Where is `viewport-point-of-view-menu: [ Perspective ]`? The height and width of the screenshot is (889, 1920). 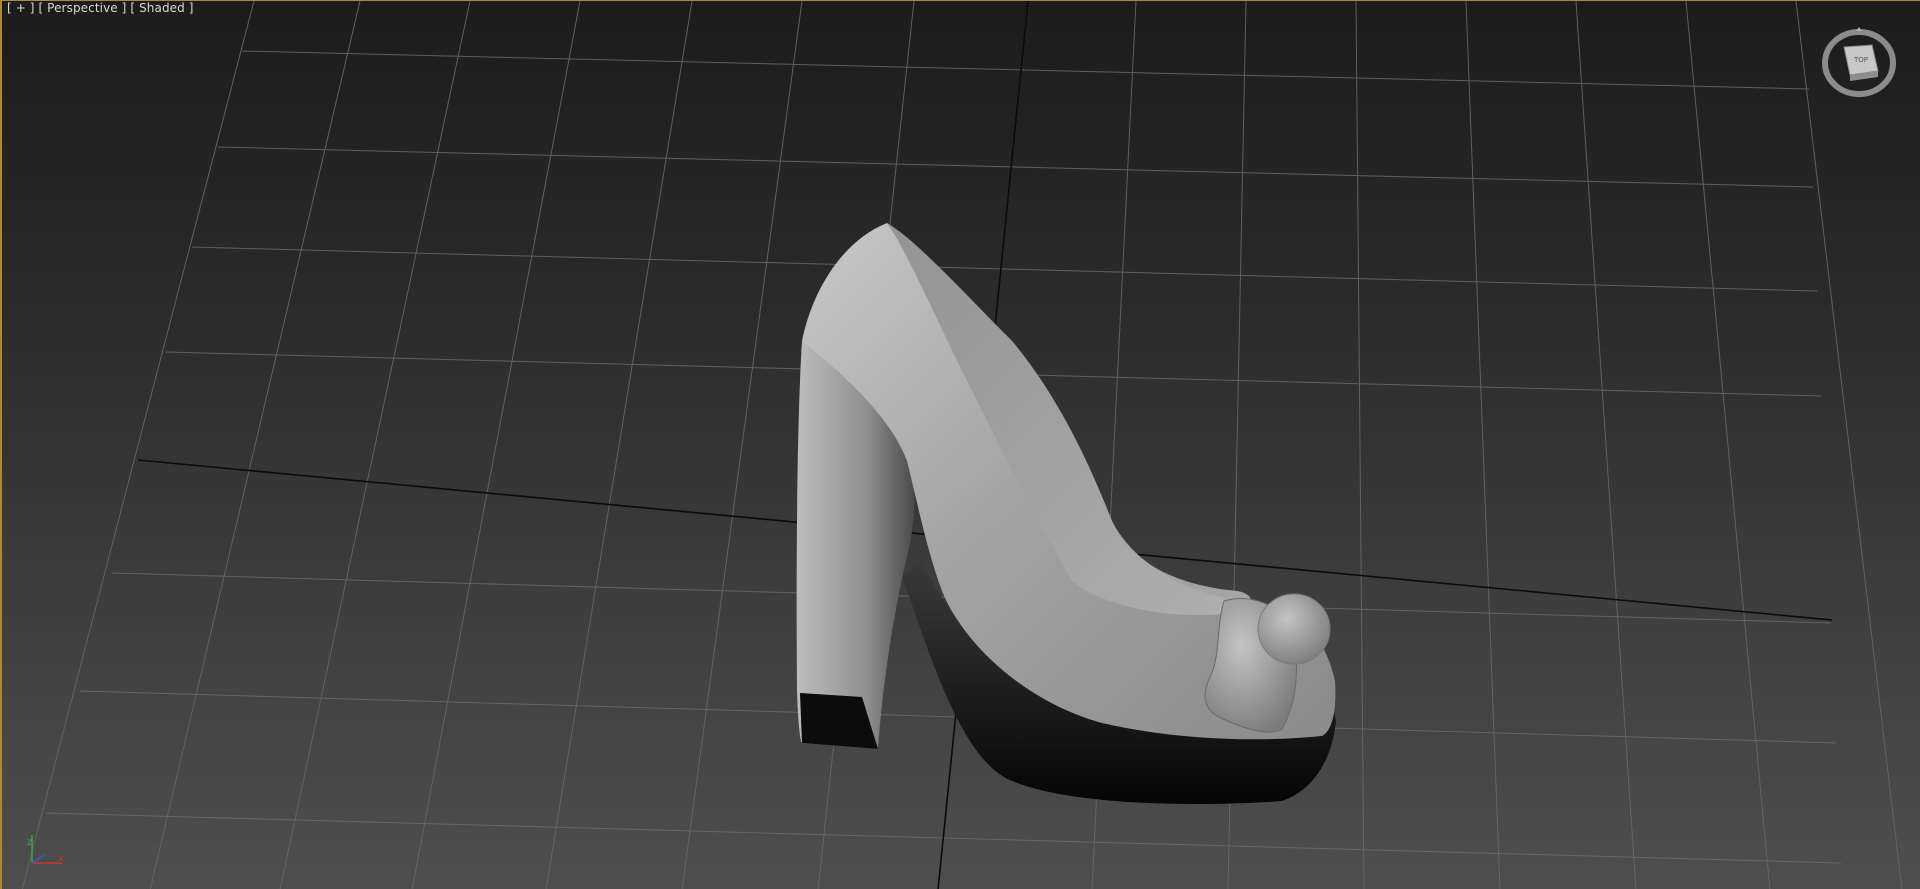
viewport-point-of-view-menu: [ Perspective ] is located at coordinates (82, 8).